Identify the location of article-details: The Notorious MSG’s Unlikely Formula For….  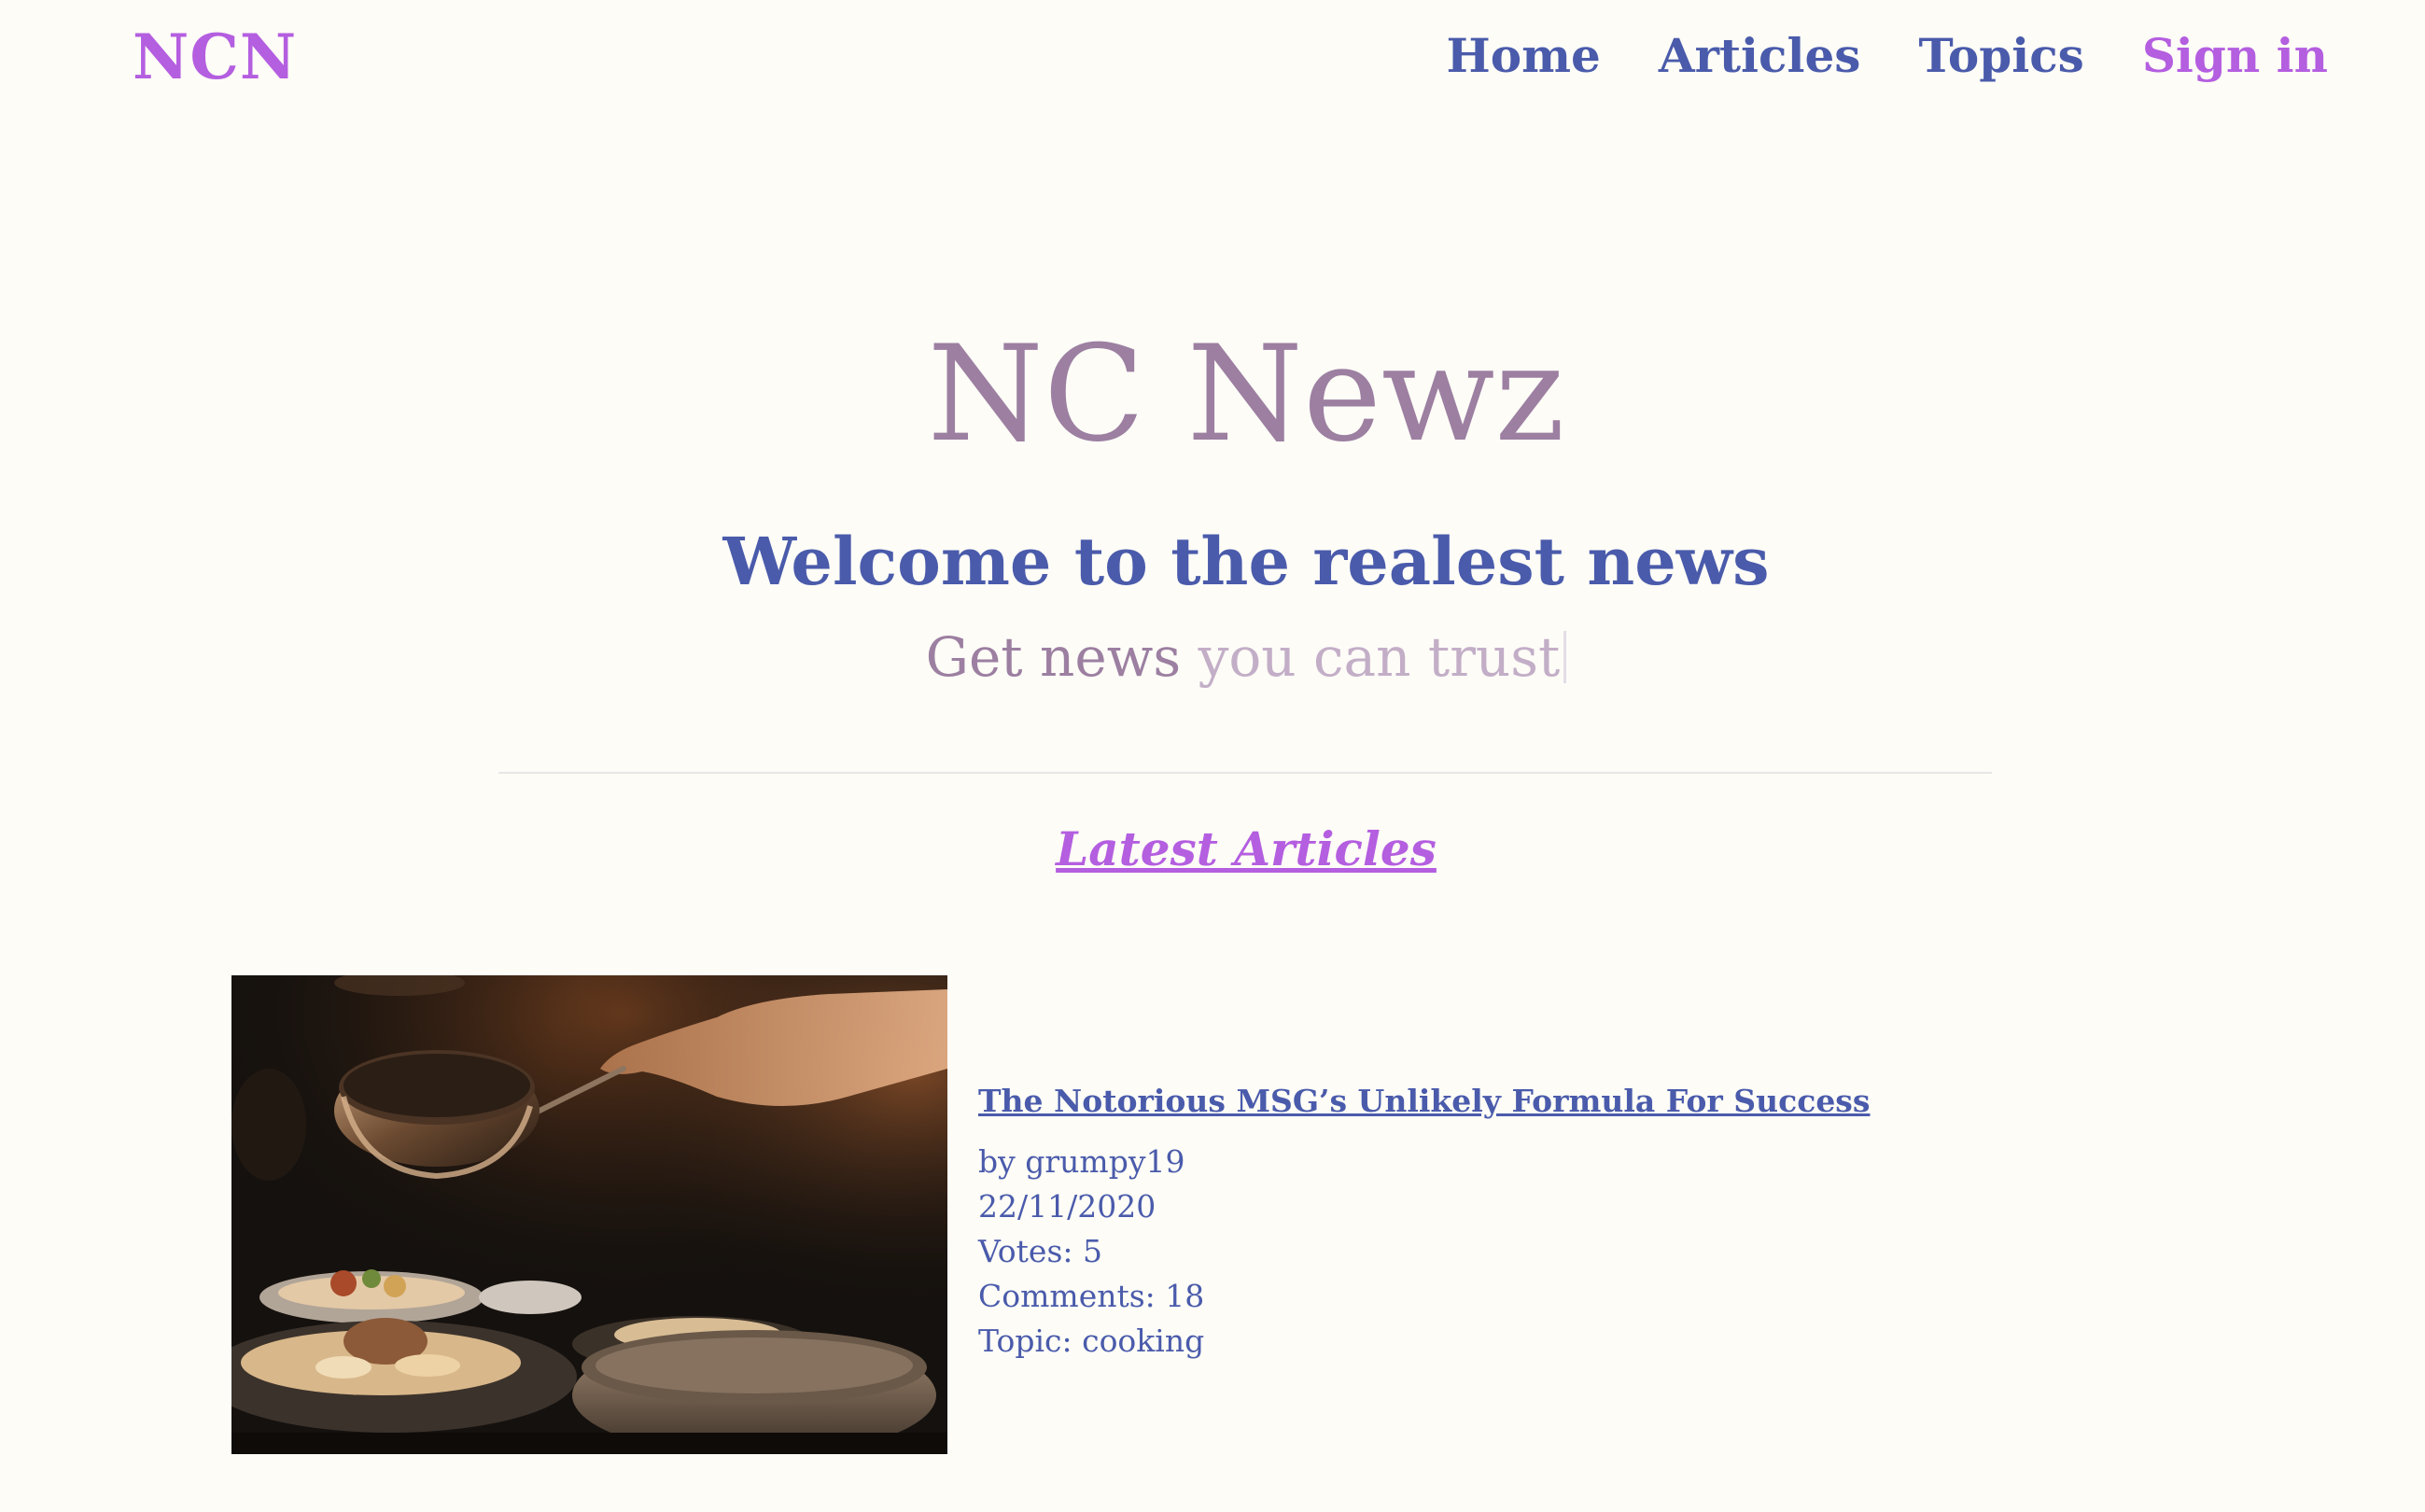
(1445, 1223).